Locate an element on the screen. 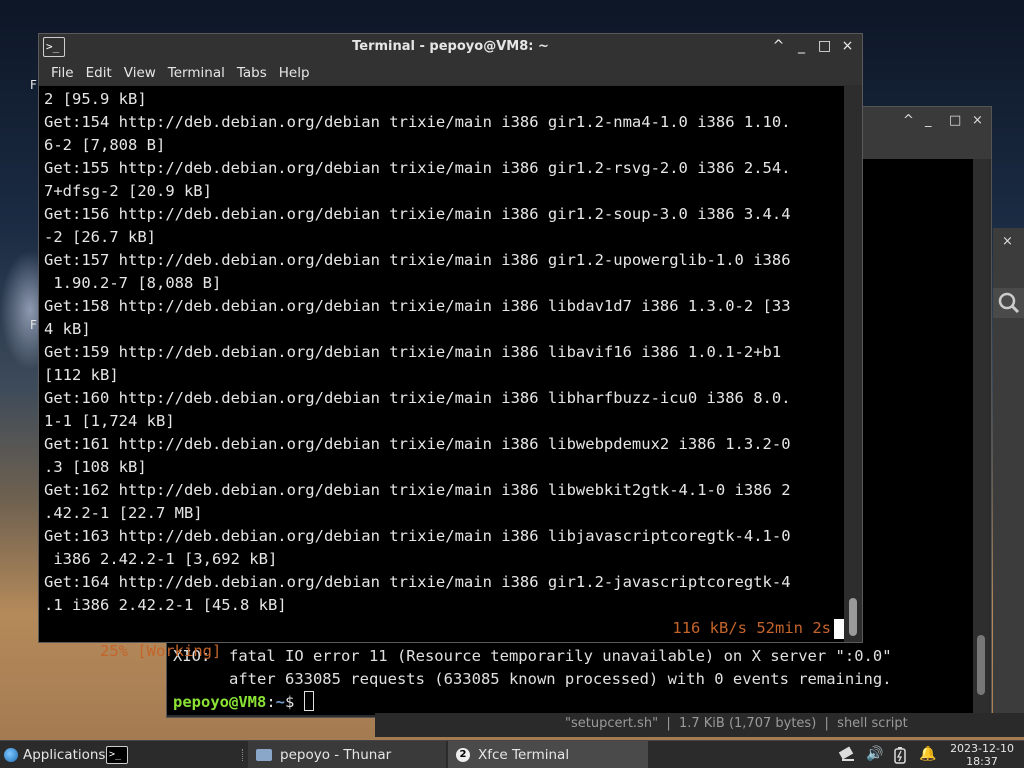 The height and width of the screenshot is (768, 1024). clock-date: 2023-12-10 is located at coordinates (982, 748).